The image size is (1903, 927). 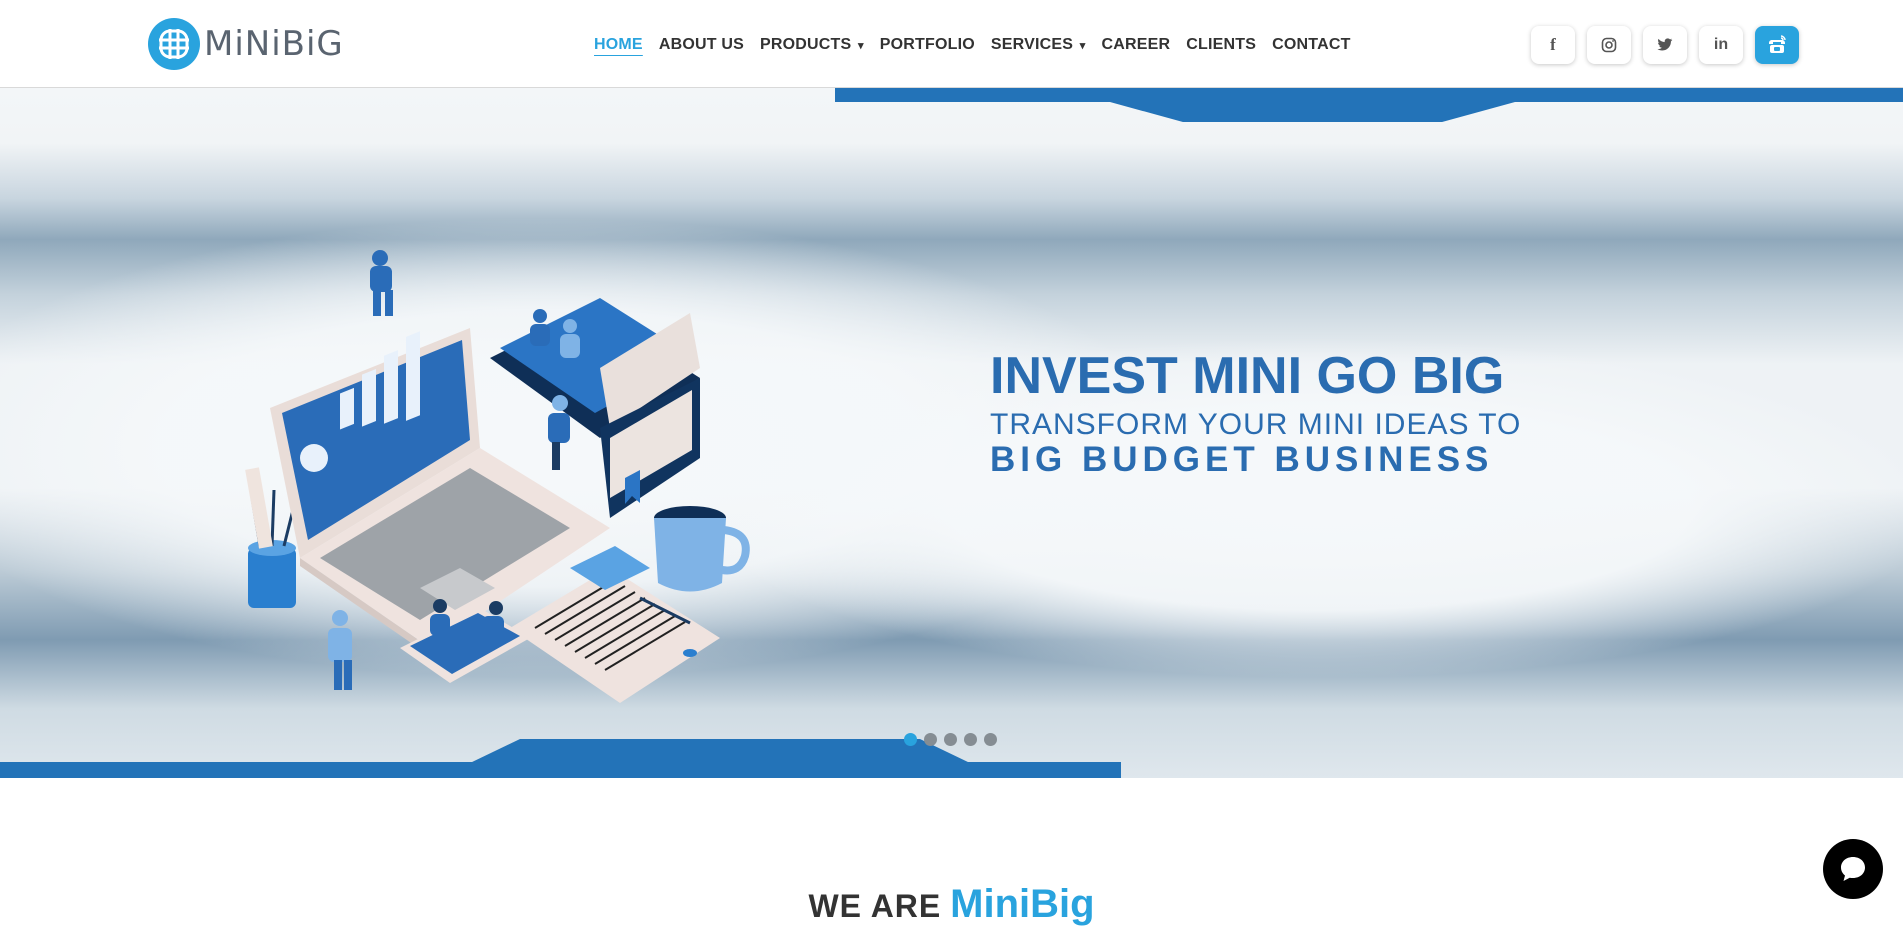 I want to click on chat-widget-button, so click(x=1853, y=869).